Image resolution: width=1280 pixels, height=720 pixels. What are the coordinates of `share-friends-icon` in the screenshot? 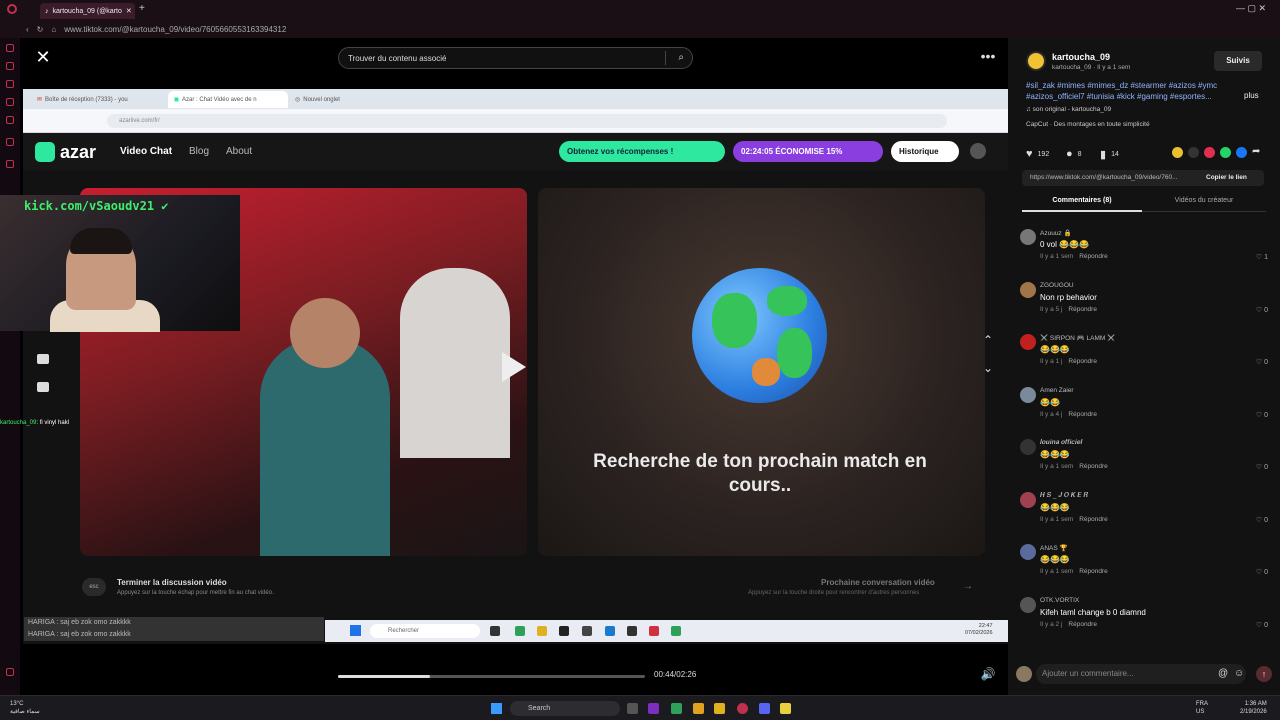 It's located at (1177, 152).